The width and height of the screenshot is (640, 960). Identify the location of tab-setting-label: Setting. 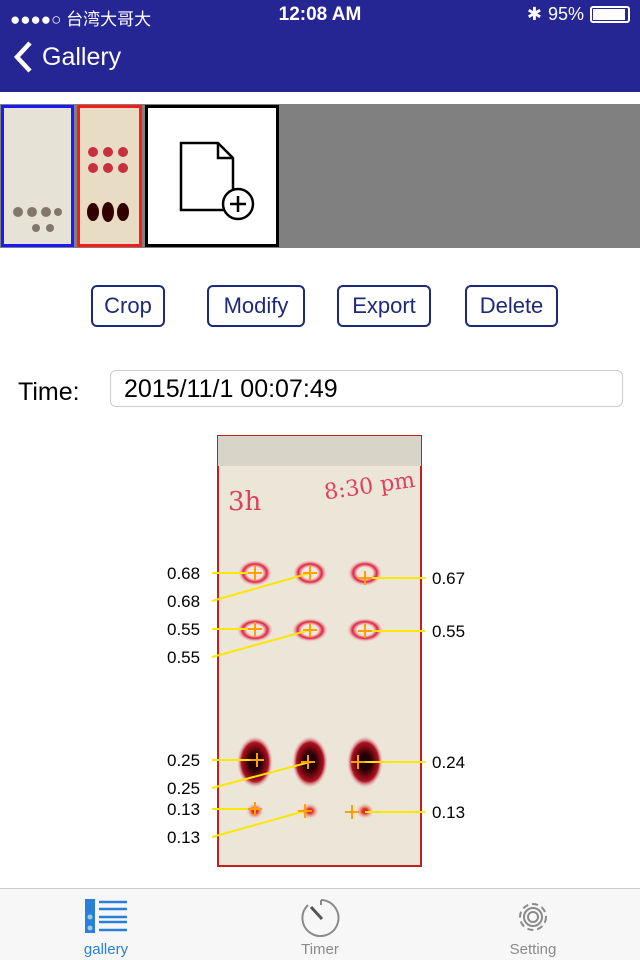
(533, 949).